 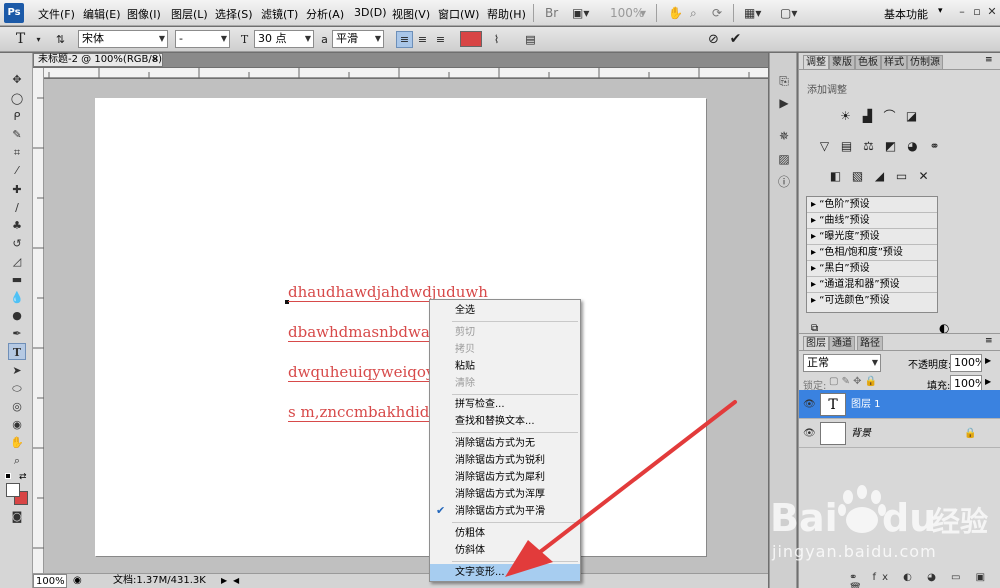 I want to click on gradient-map-icon: ▭, so click(x=901, y=176).